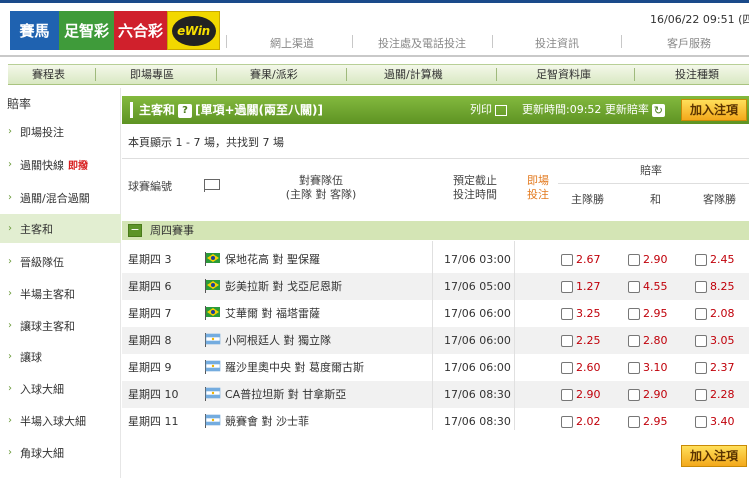 The width and height of the screenshot is (749, 478). What do you see at coordinates (581, 367) in the screenshot?
I see `odds-home: 2.60` at bounding box center [581, 367].